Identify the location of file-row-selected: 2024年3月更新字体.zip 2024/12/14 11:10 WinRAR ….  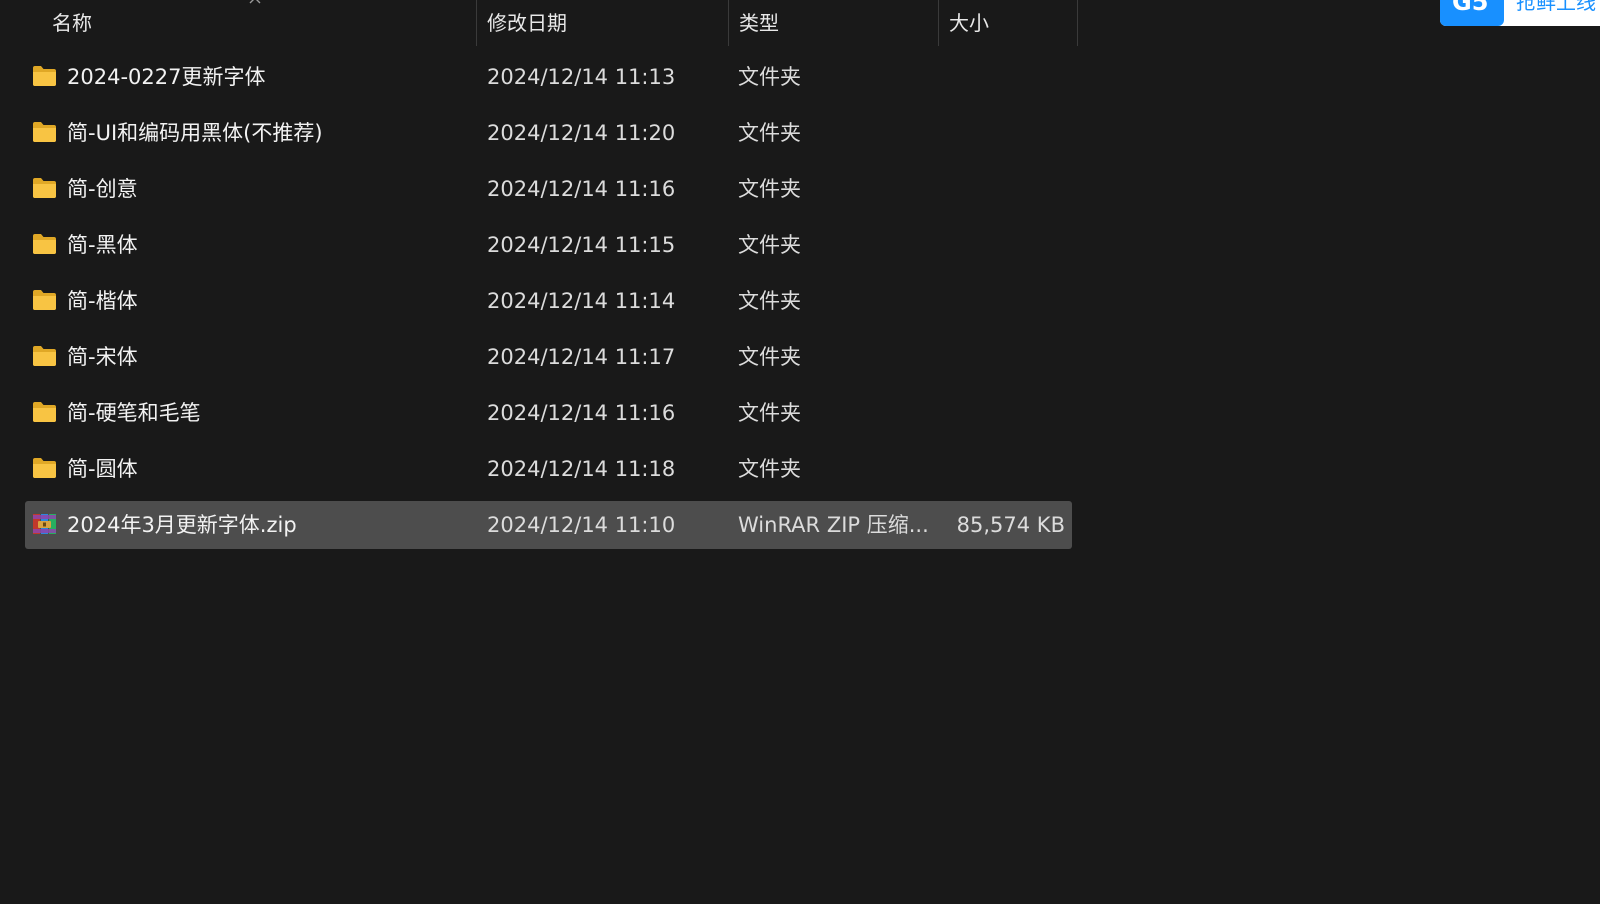
(548, 525).